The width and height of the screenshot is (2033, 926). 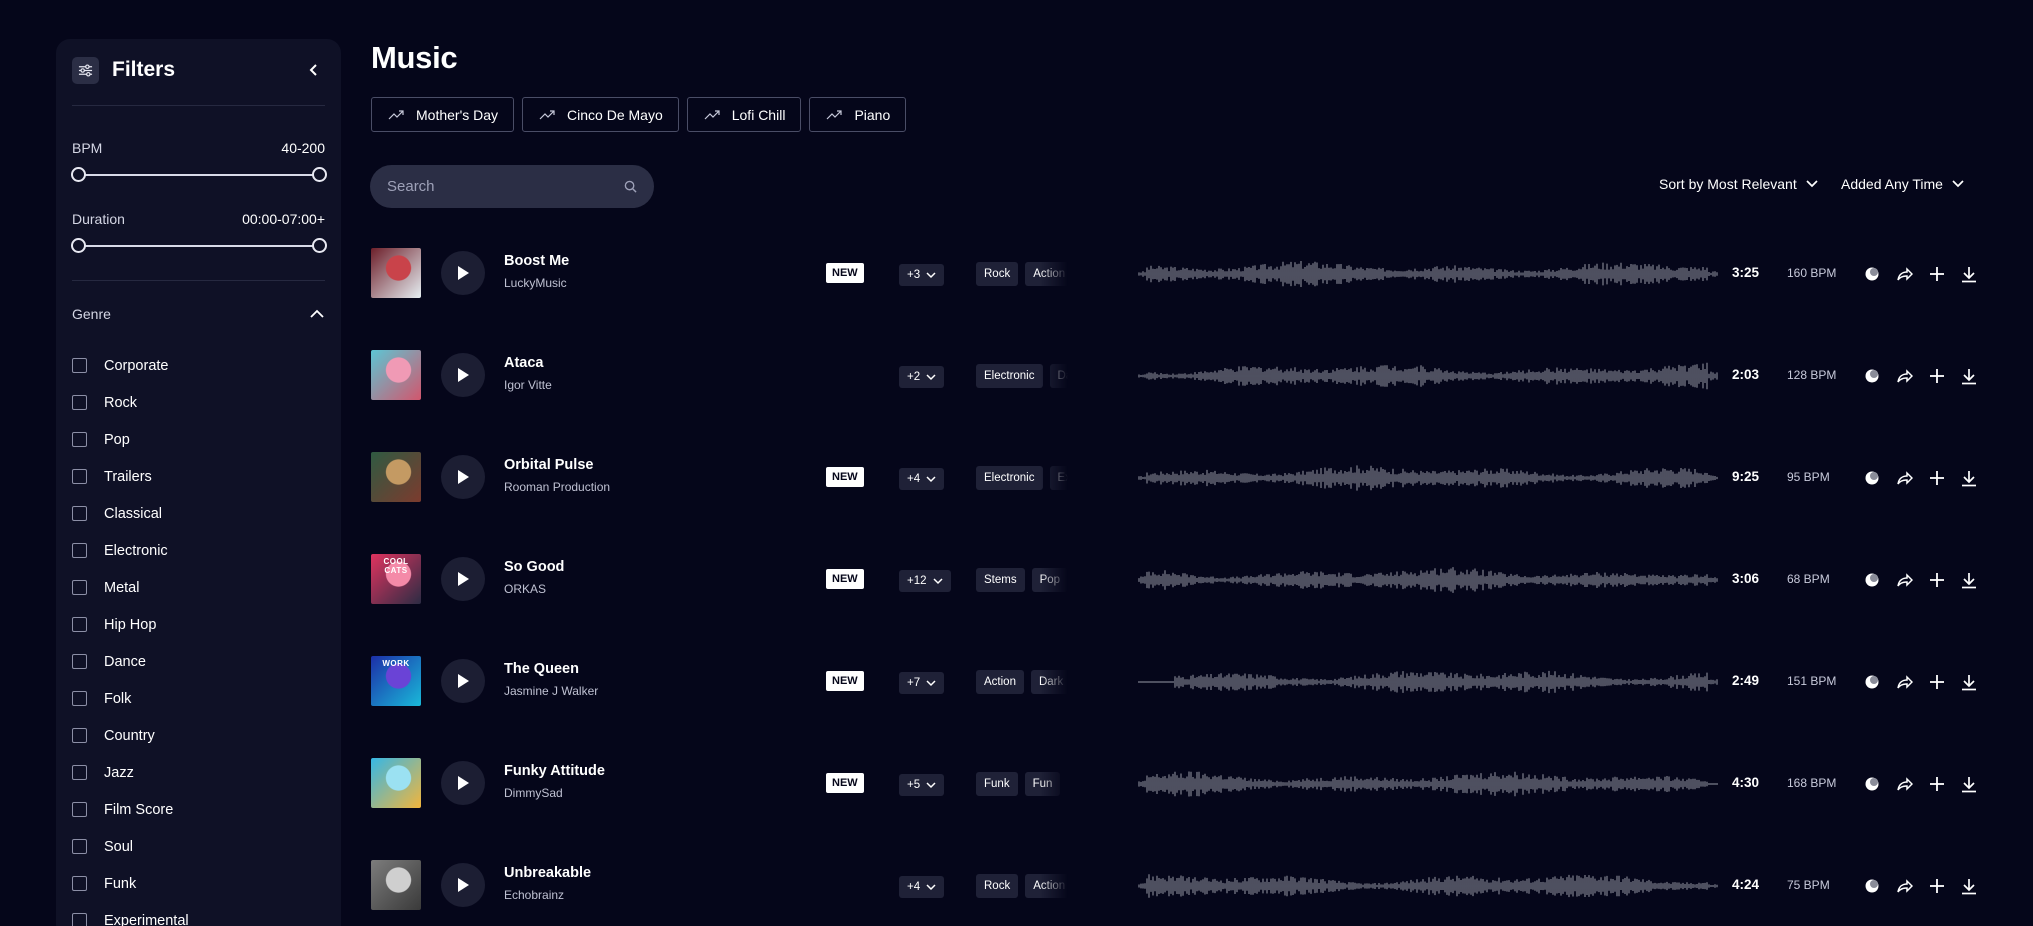 What do you see at coordinates (130, 883) in the screenshot?
I see `genre-option: Funk` at bounding box center [130, 883].